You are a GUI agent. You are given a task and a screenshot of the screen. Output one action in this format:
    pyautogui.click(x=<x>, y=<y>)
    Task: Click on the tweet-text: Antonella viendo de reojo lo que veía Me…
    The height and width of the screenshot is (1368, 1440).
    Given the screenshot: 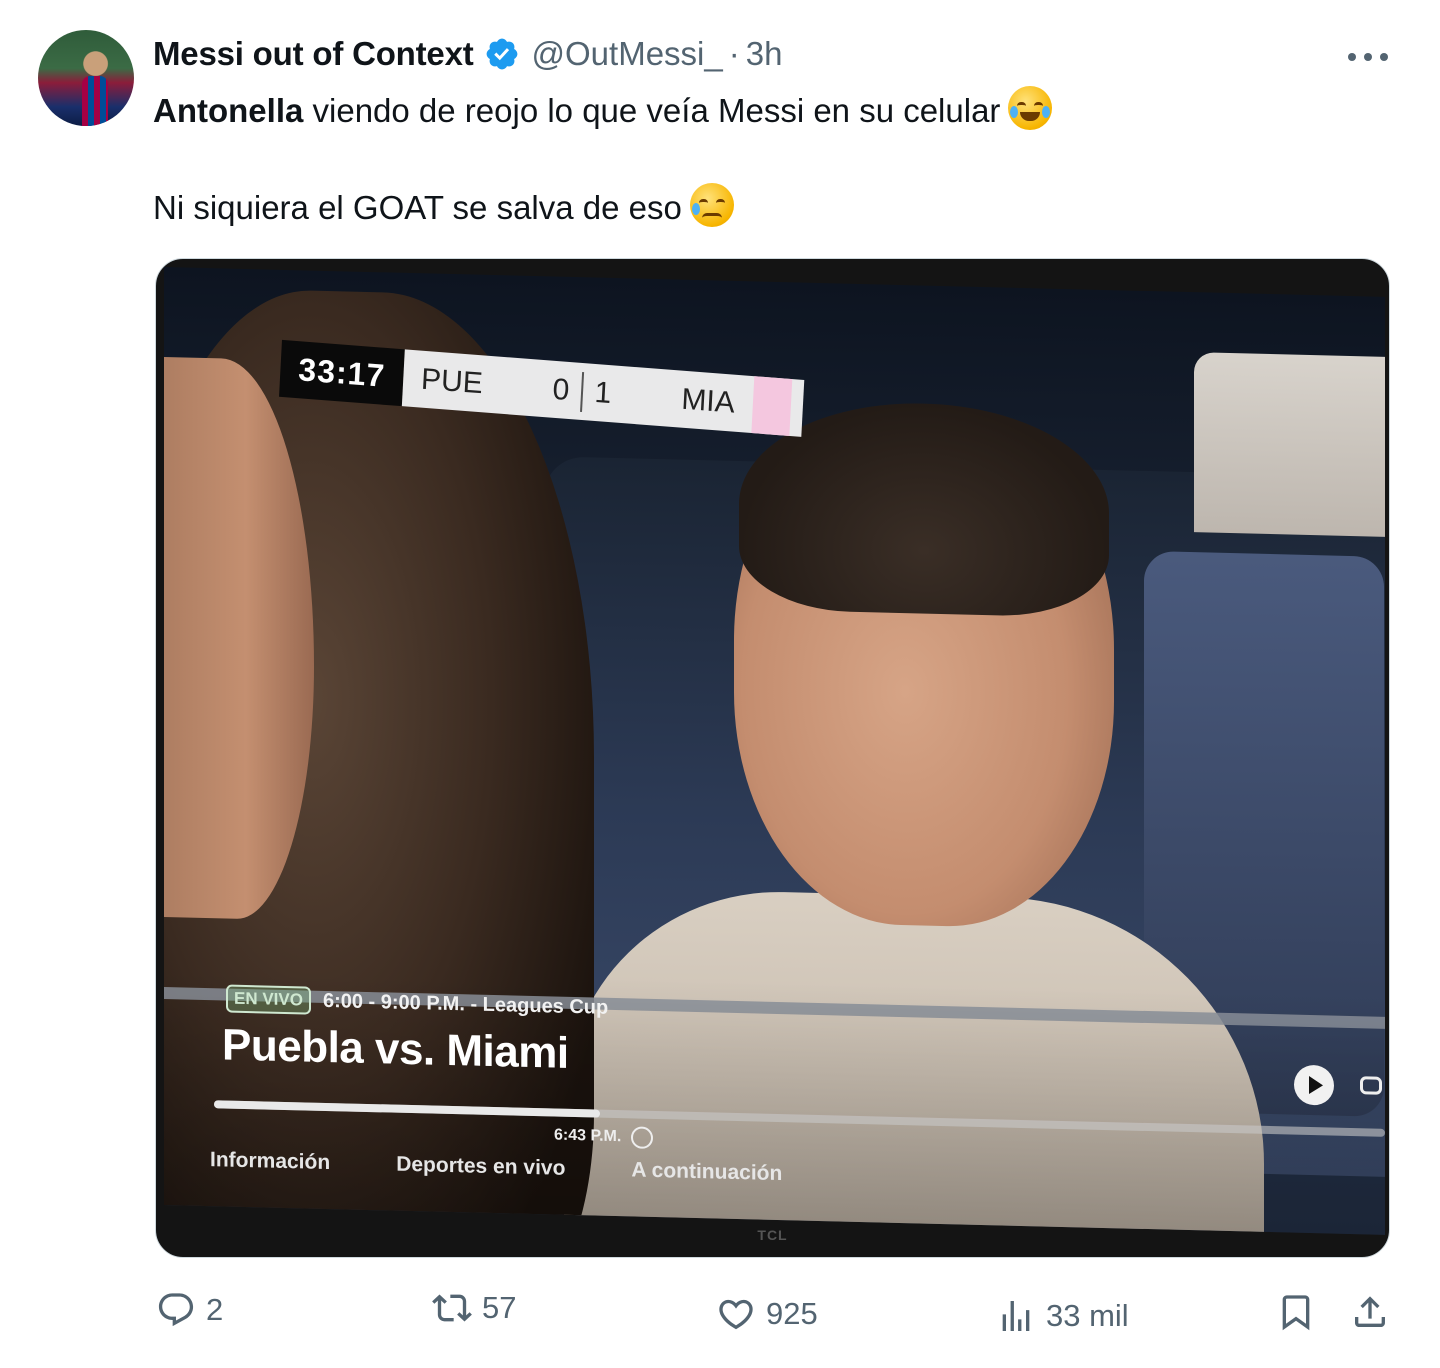 What is the action you would take?
    pyautogui.click(x=603, y=159)
    